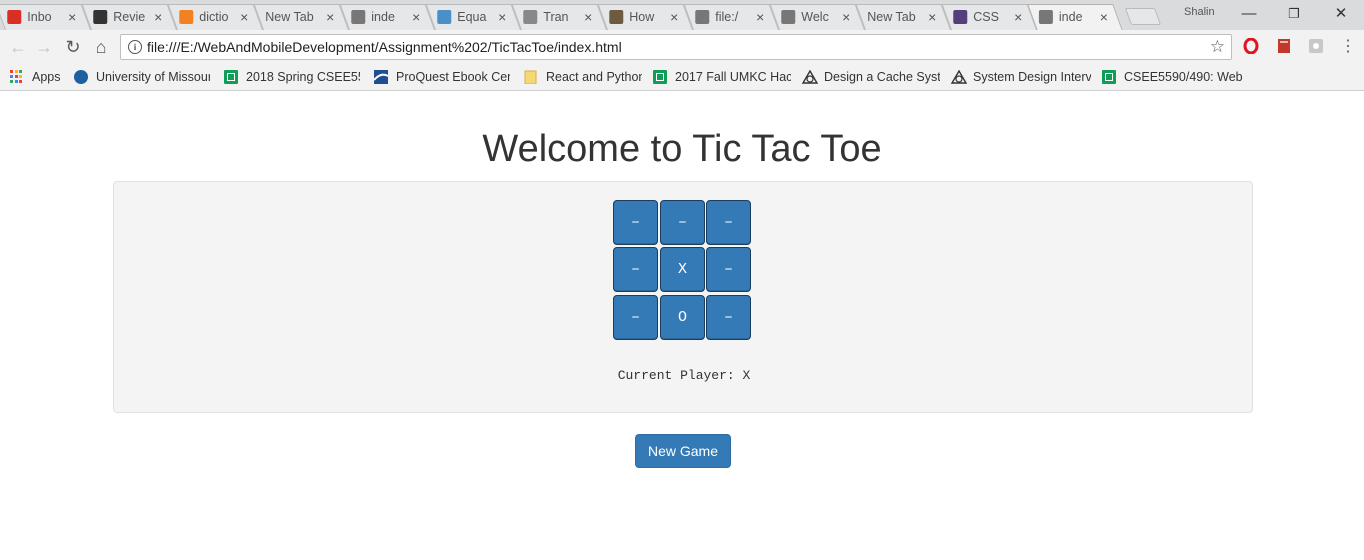 The width and height of the screenshot is (1364, 560). Describe the element at coordinates (186, 17) in the screenshot. I see `stackoverflow-icon` at that location.